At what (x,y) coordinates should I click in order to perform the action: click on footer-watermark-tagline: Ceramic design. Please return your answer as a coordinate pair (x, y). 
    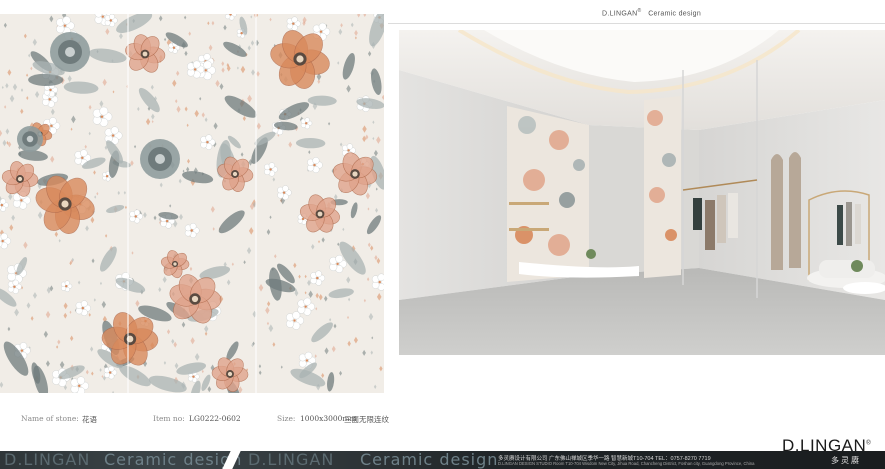
    Looking at the image, I should click on (173, 460).